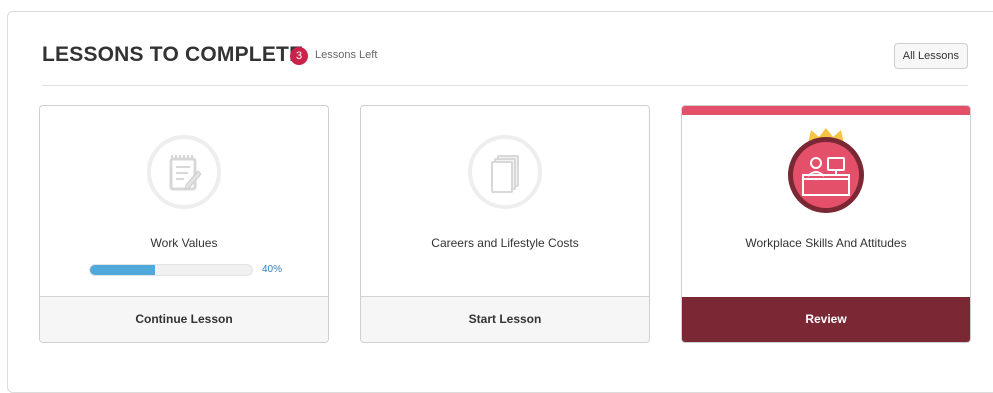 The height and width of the screenshot is (393, 993). Describe the element at coordinates (826, 110) in the screenshot. I see `lesson-accent-bar` at that location.